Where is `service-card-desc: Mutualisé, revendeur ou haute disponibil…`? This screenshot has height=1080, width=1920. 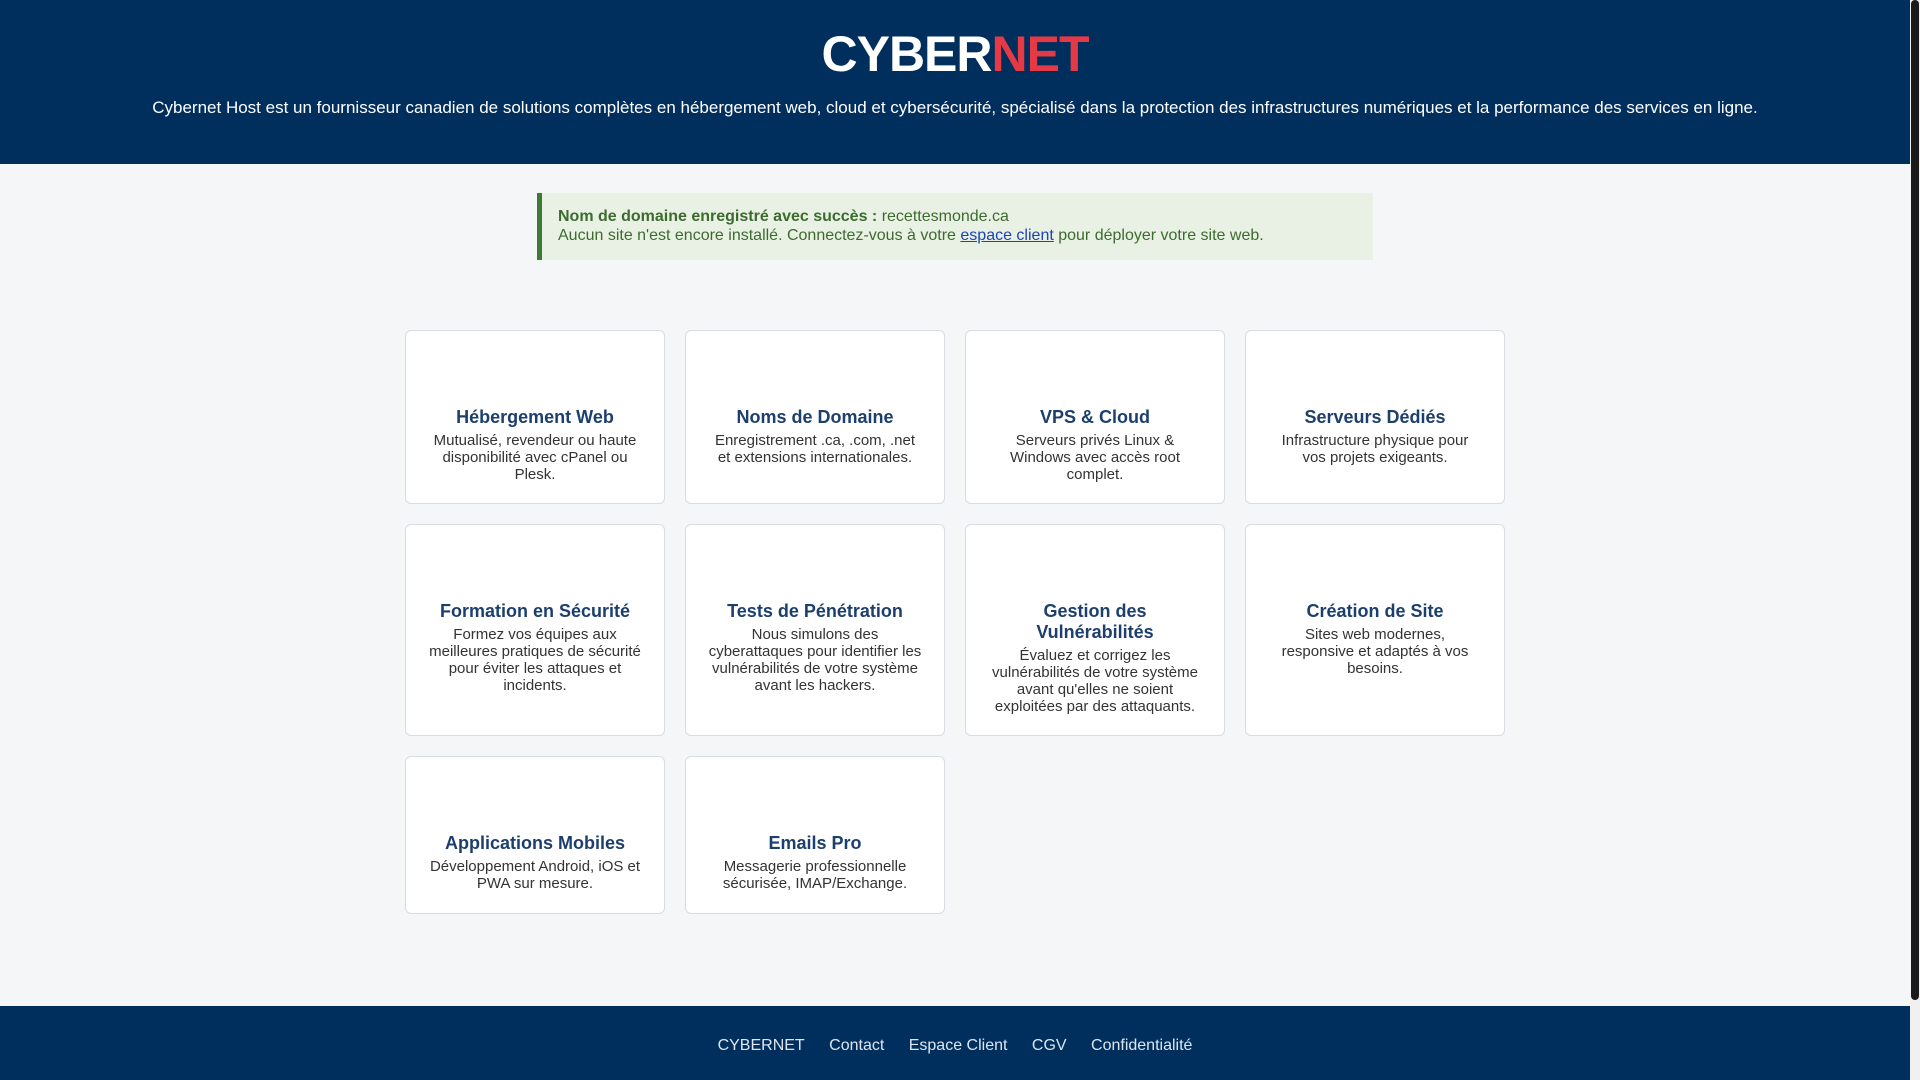 service-card-desc: Mutualisé, revendeur ou haute disponibil… is located at coordinates (535, 457).